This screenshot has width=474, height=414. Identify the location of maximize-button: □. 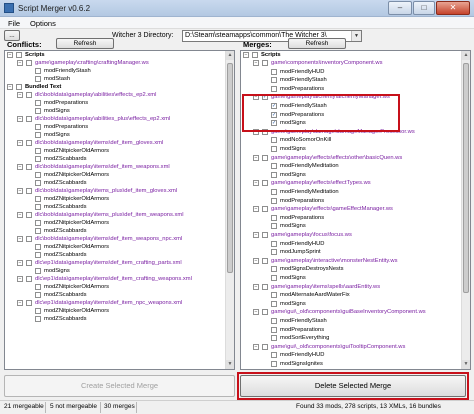
(424, 8).